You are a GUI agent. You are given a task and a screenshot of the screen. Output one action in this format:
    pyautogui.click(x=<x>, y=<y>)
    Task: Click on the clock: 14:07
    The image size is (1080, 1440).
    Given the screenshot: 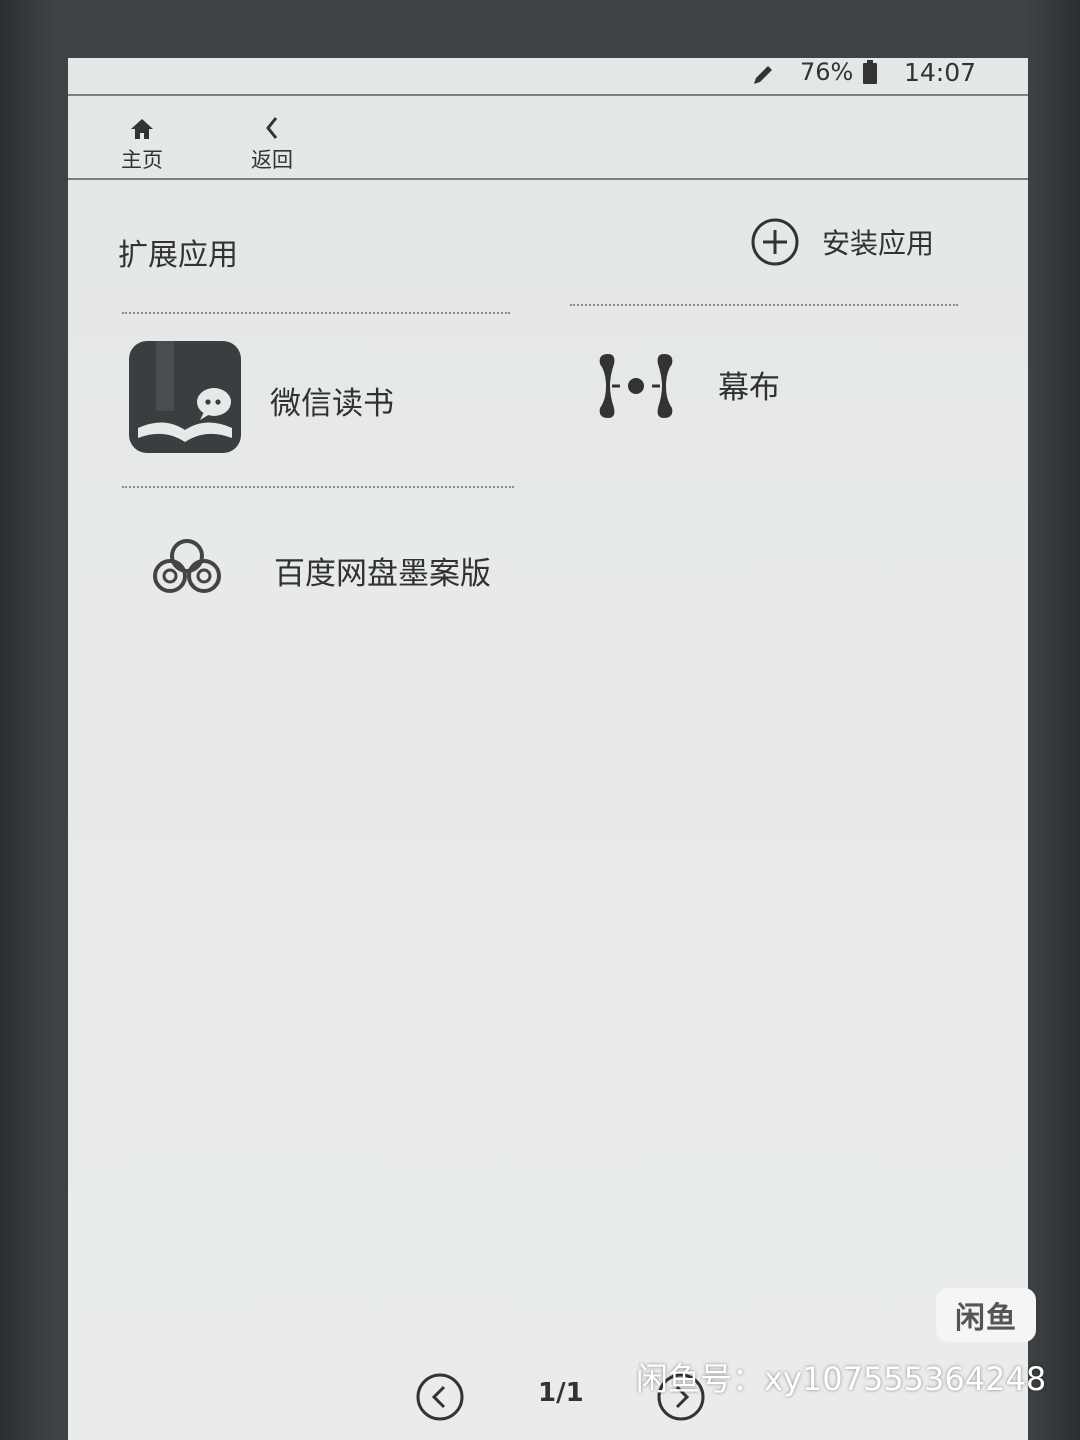 What is the action you would take?
    pyautogui.click(x=940, y=72)
    